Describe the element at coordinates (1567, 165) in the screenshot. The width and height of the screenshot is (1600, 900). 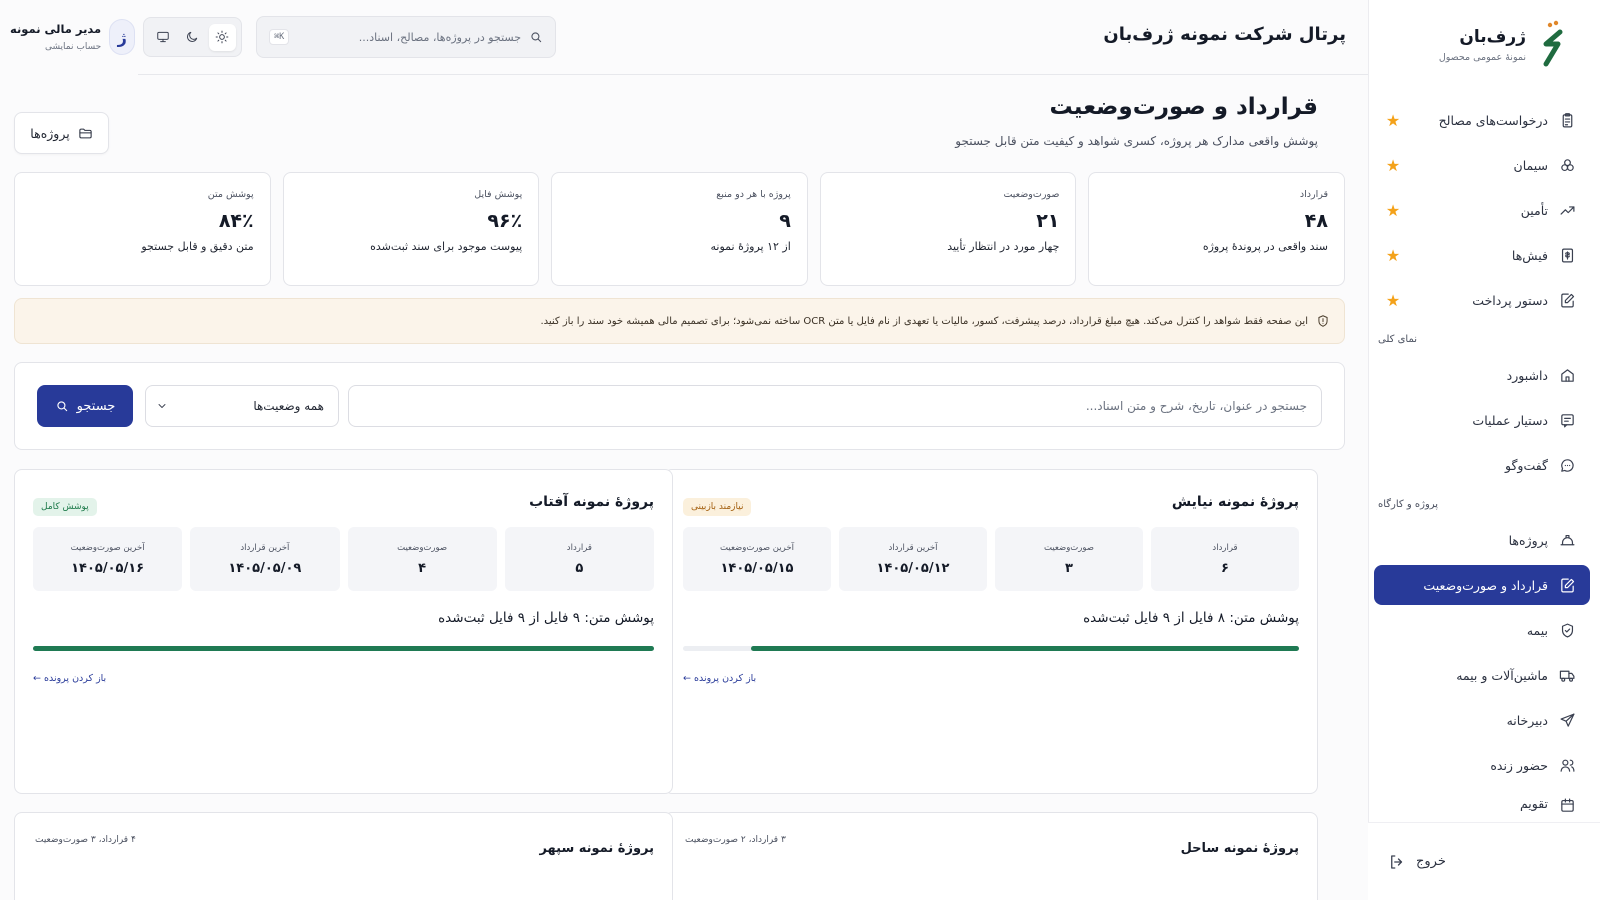
I see `stack-icon` at that location.